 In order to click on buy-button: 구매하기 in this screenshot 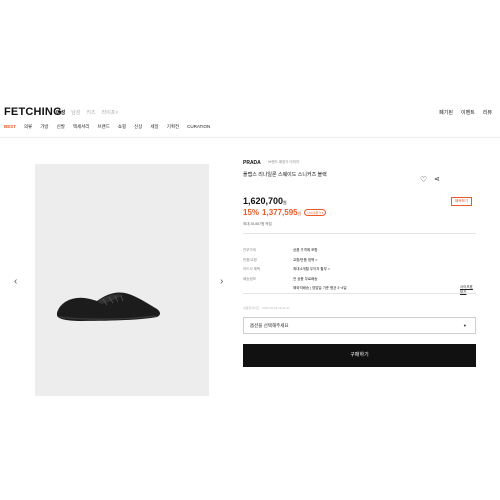, I will do `click(359, 355)`.